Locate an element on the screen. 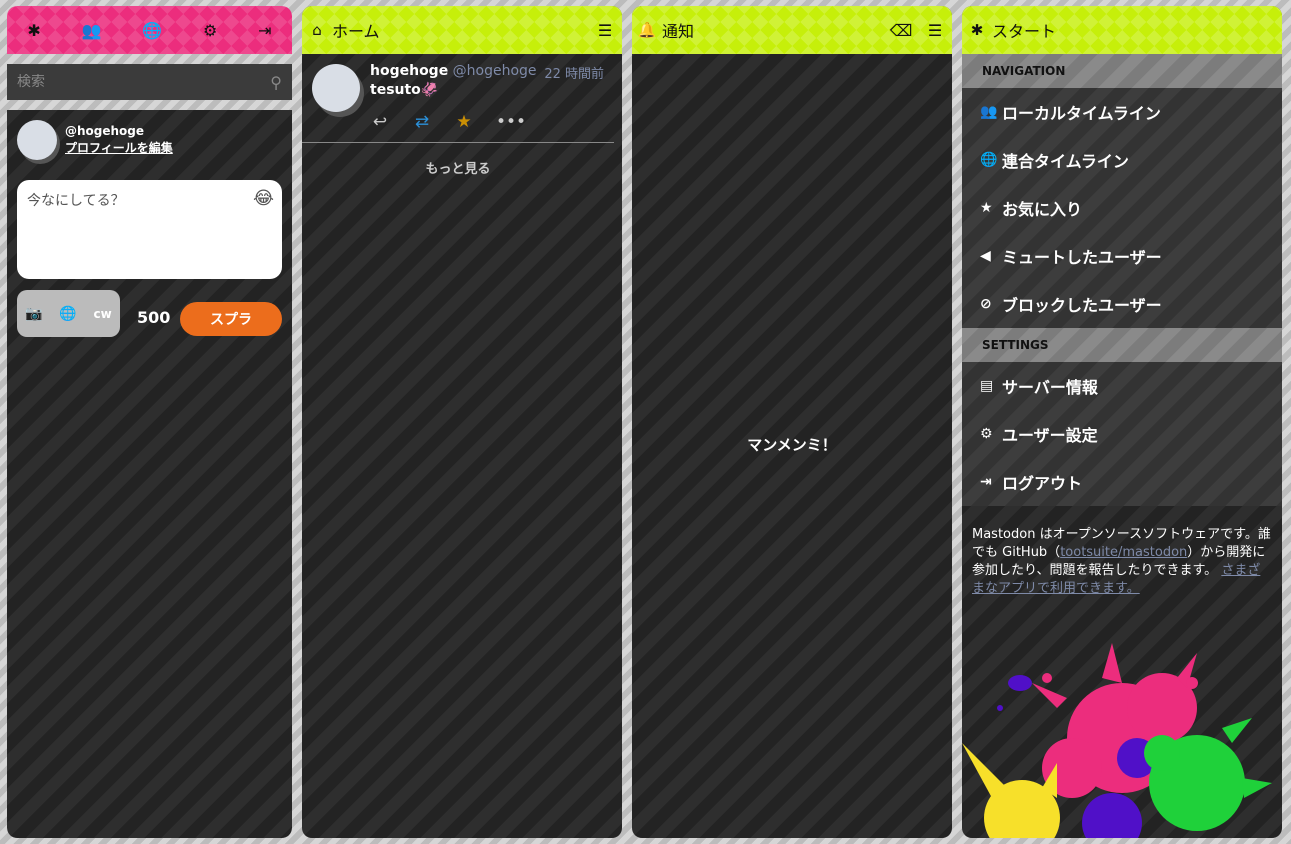 This screenshot has height=844, width=1291. display-name: hogehoge is located at coordinates (409, 71).